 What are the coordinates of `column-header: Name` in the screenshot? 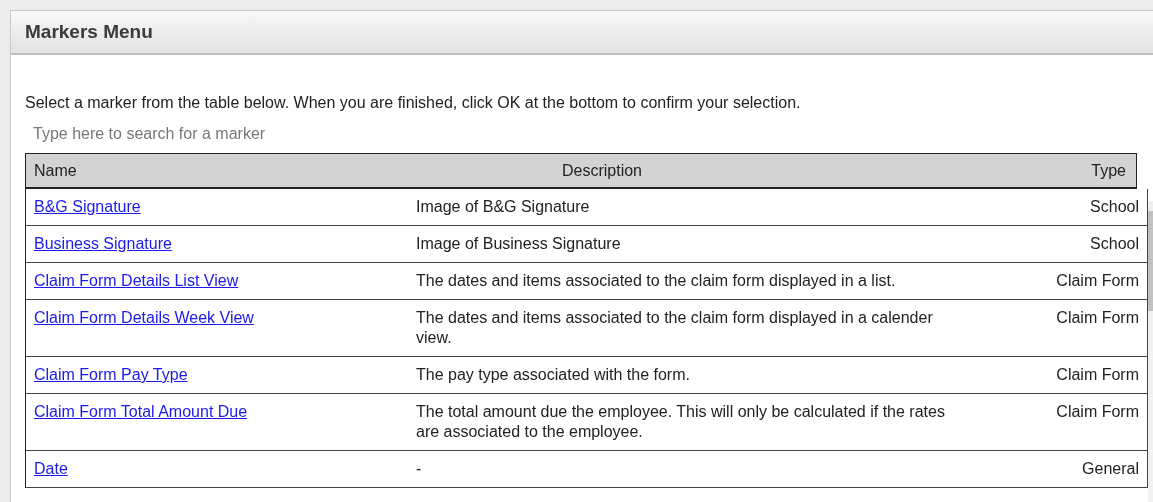 It's located at (55, 170).